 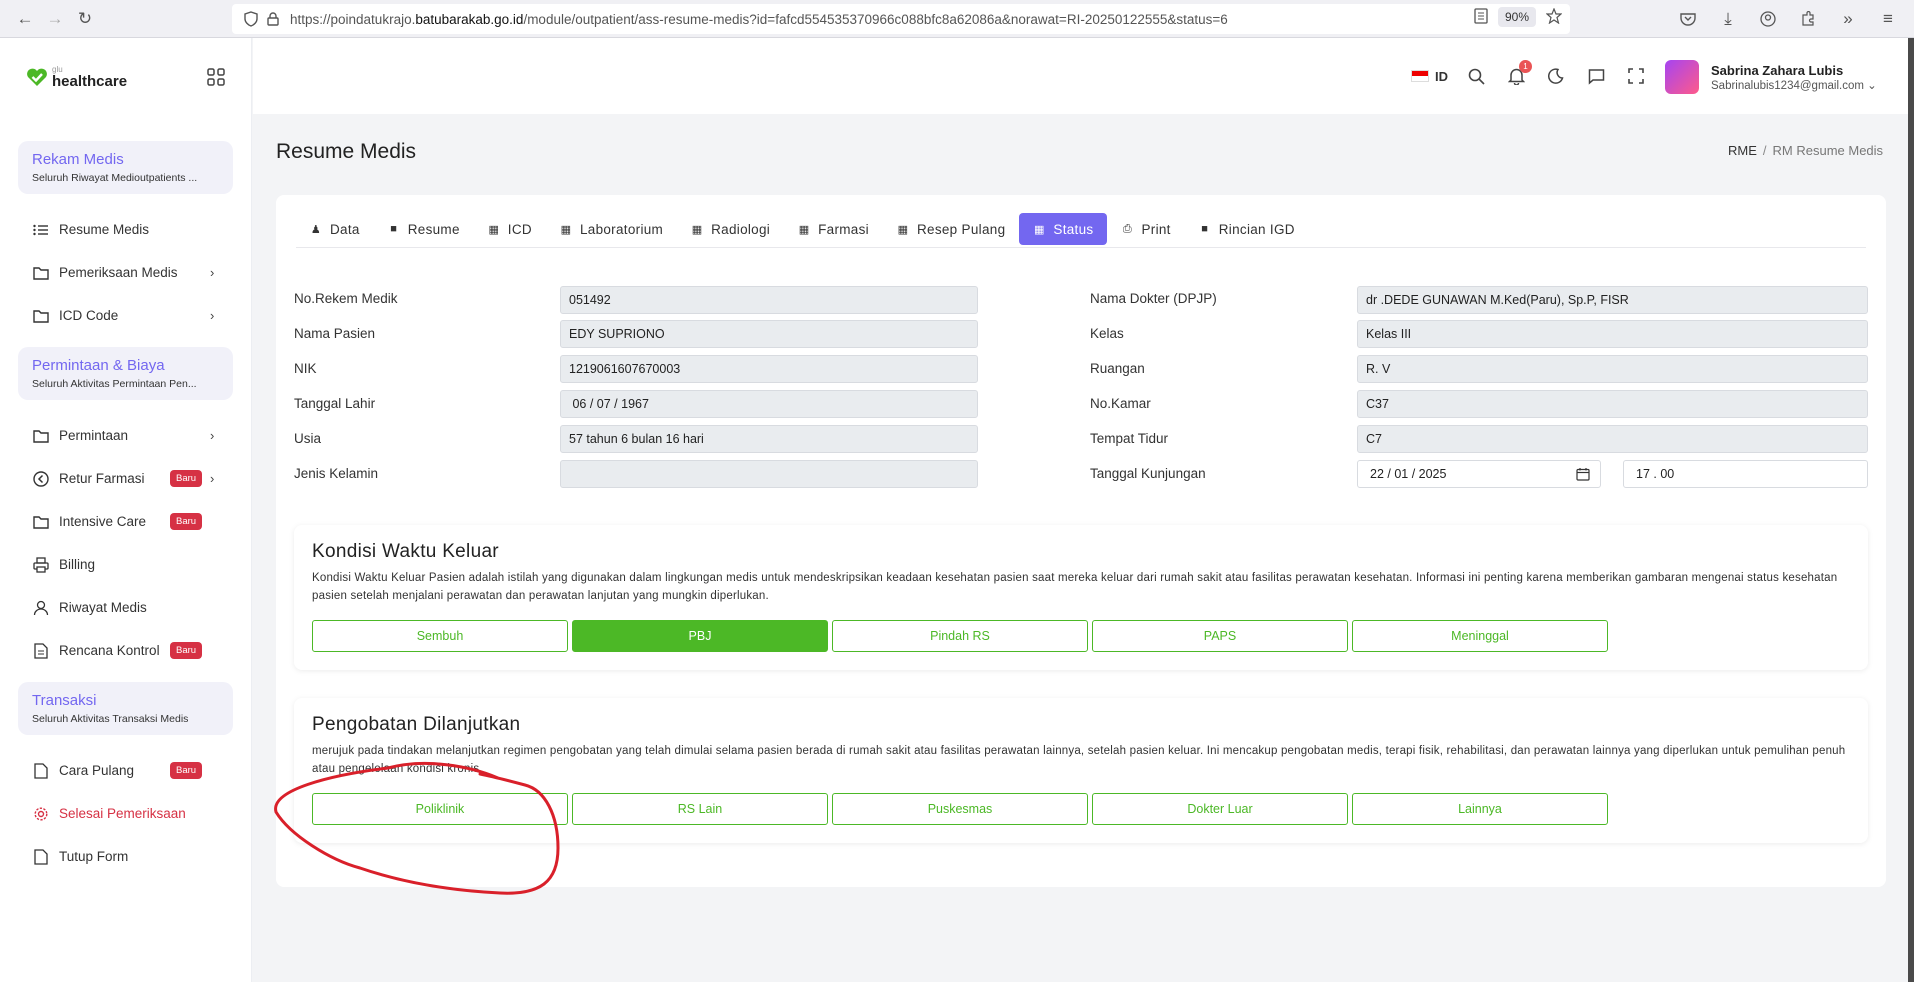 I want to click on tab-laboratorium: ▦ Laboratorium, so click(x=611, y=229).